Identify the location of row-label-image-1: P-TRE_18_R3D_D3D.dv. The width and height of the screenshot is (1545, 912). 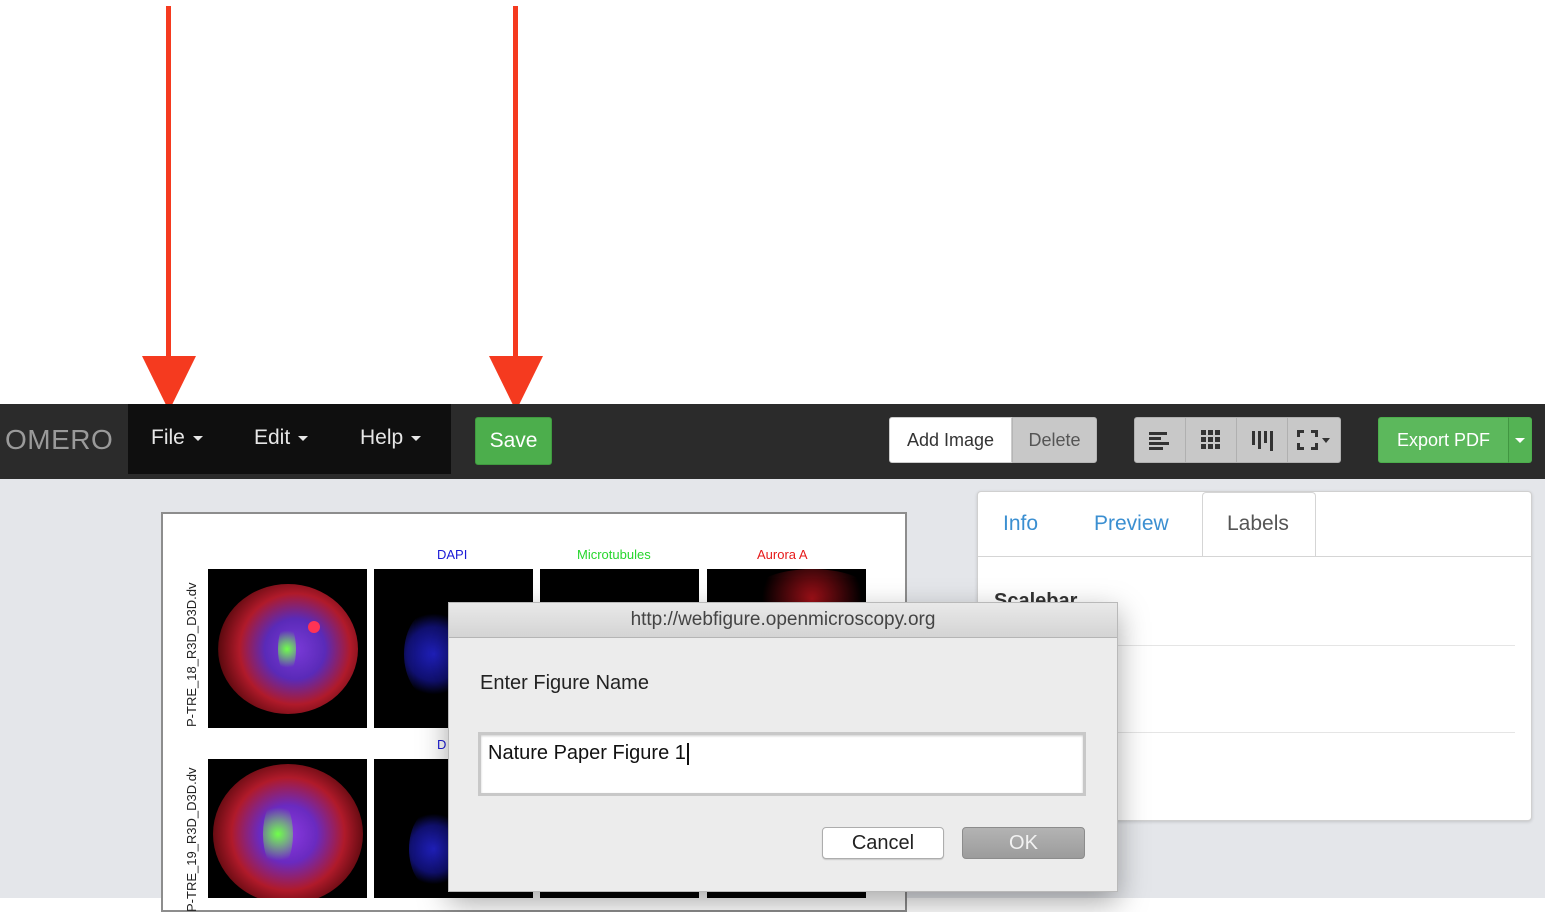
(191, 654).